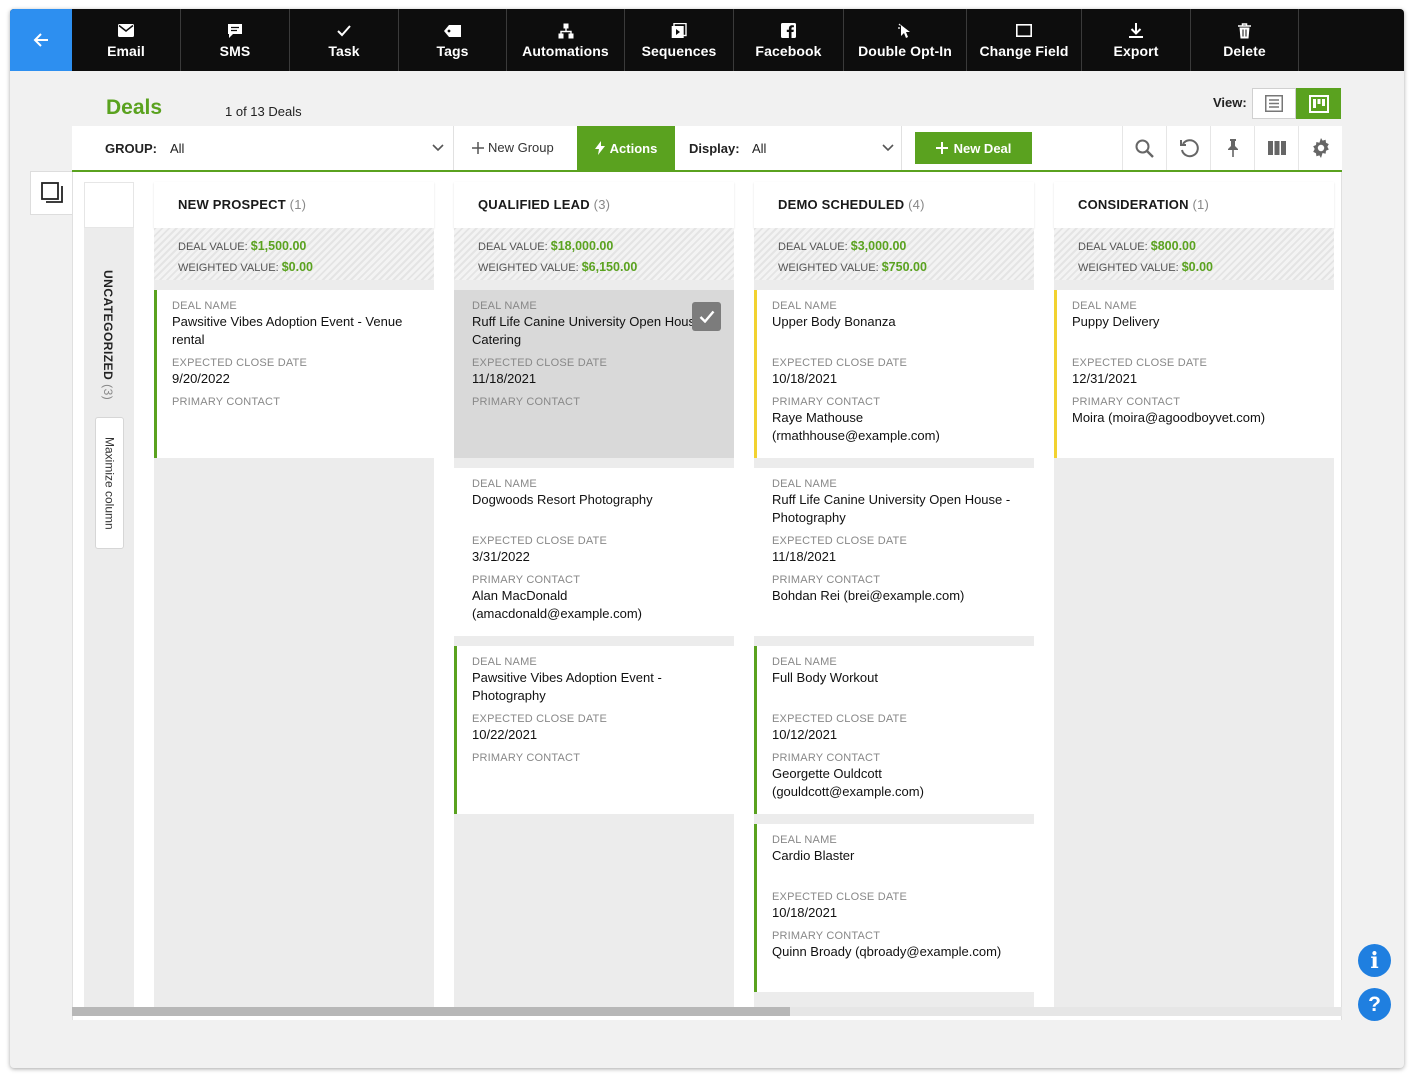  Describe the element at coordinates (109, 205) in the screenshot. I see `uncategorized-header` at that location.